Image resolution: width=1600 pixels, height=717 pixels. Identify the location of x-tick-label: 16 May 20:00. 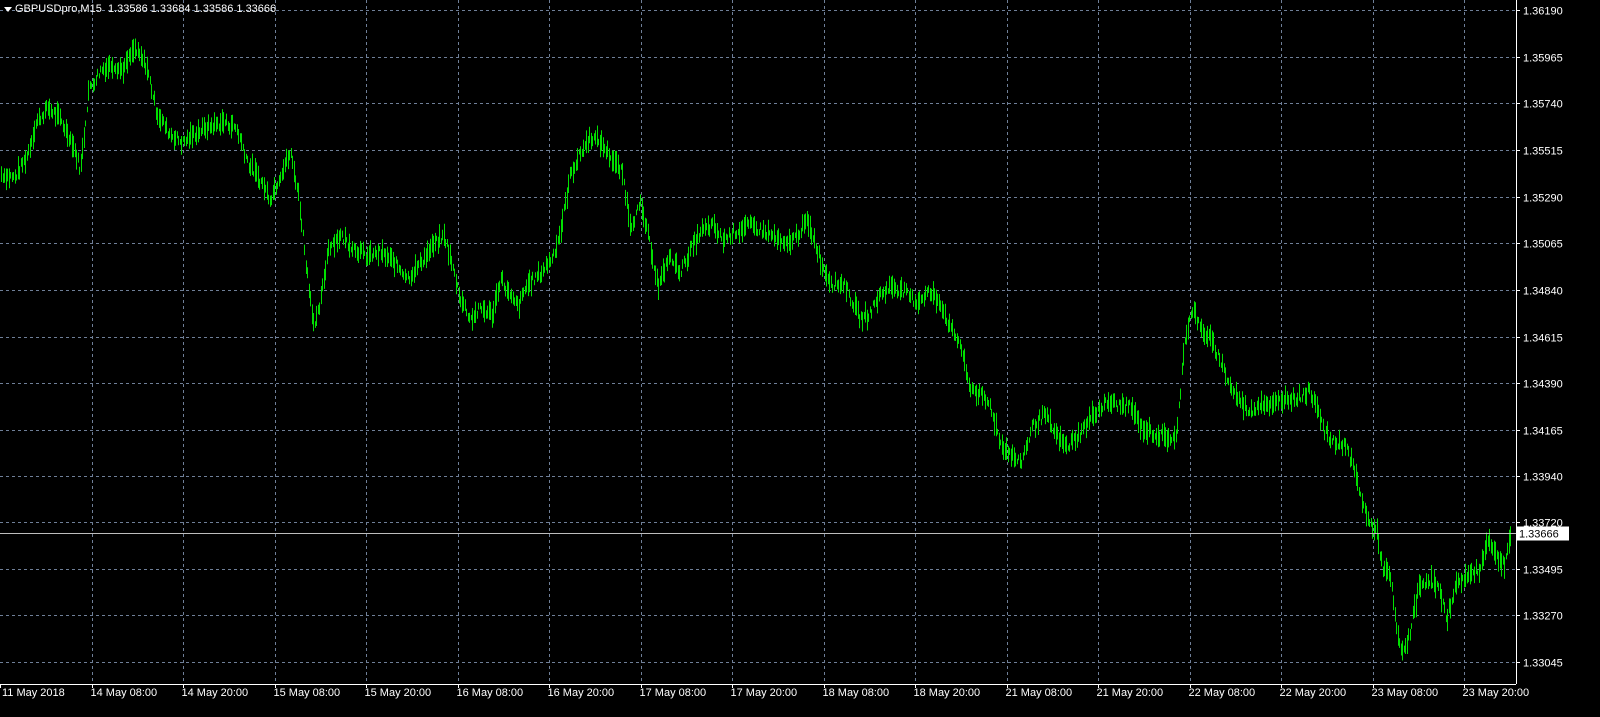
(581, 693).